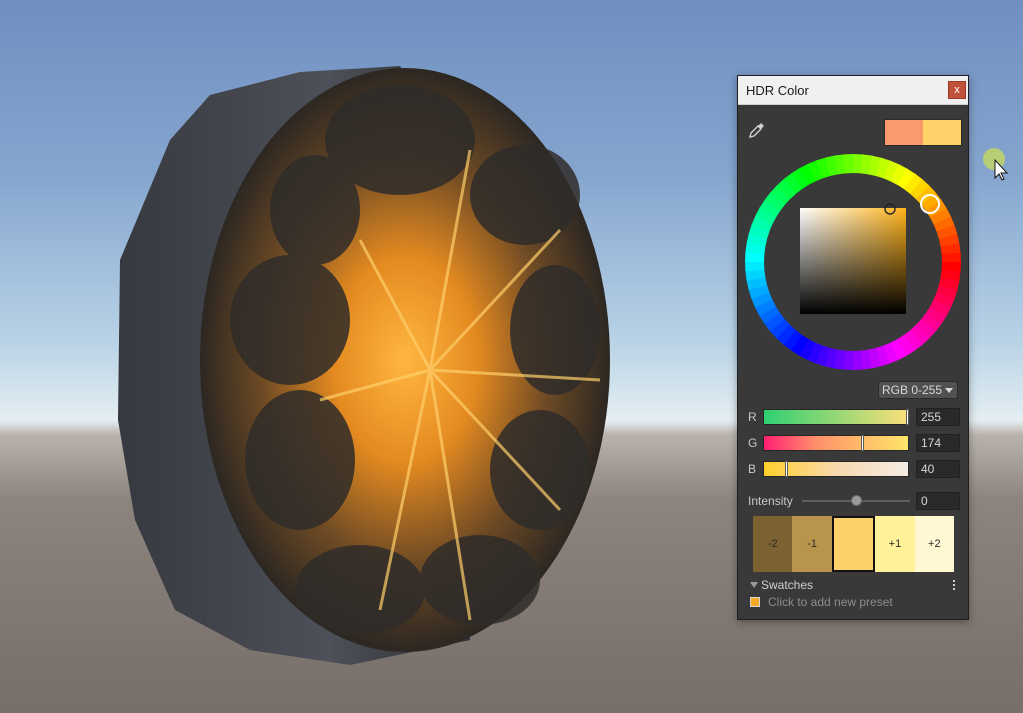 The height and width of the screenshot is (713, 1023). Describe the element at coordinates (854, 586) in the screenshot. I see `swatches-header: Swatches` at that location.